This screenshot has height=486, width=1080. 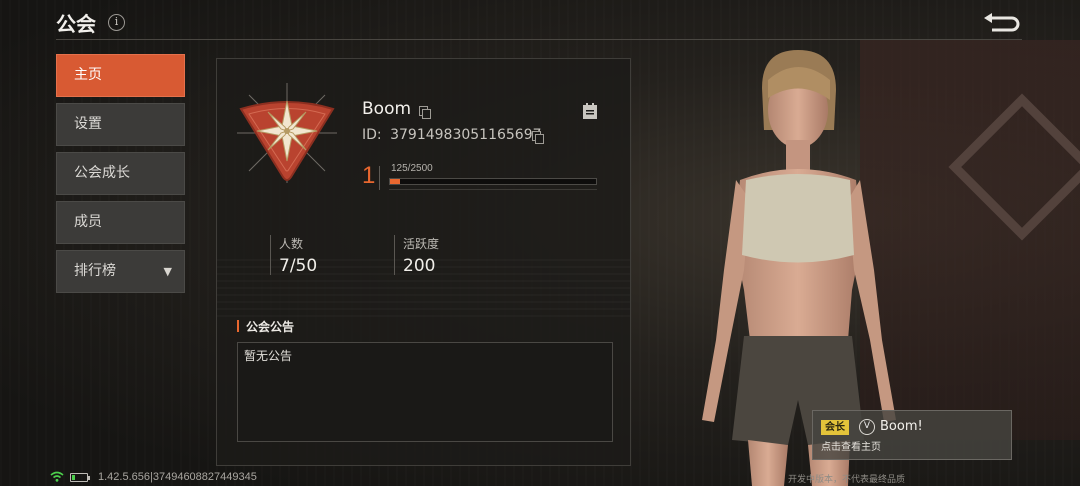 I want to click on copy-id-icon, so click(x=538, y=137).